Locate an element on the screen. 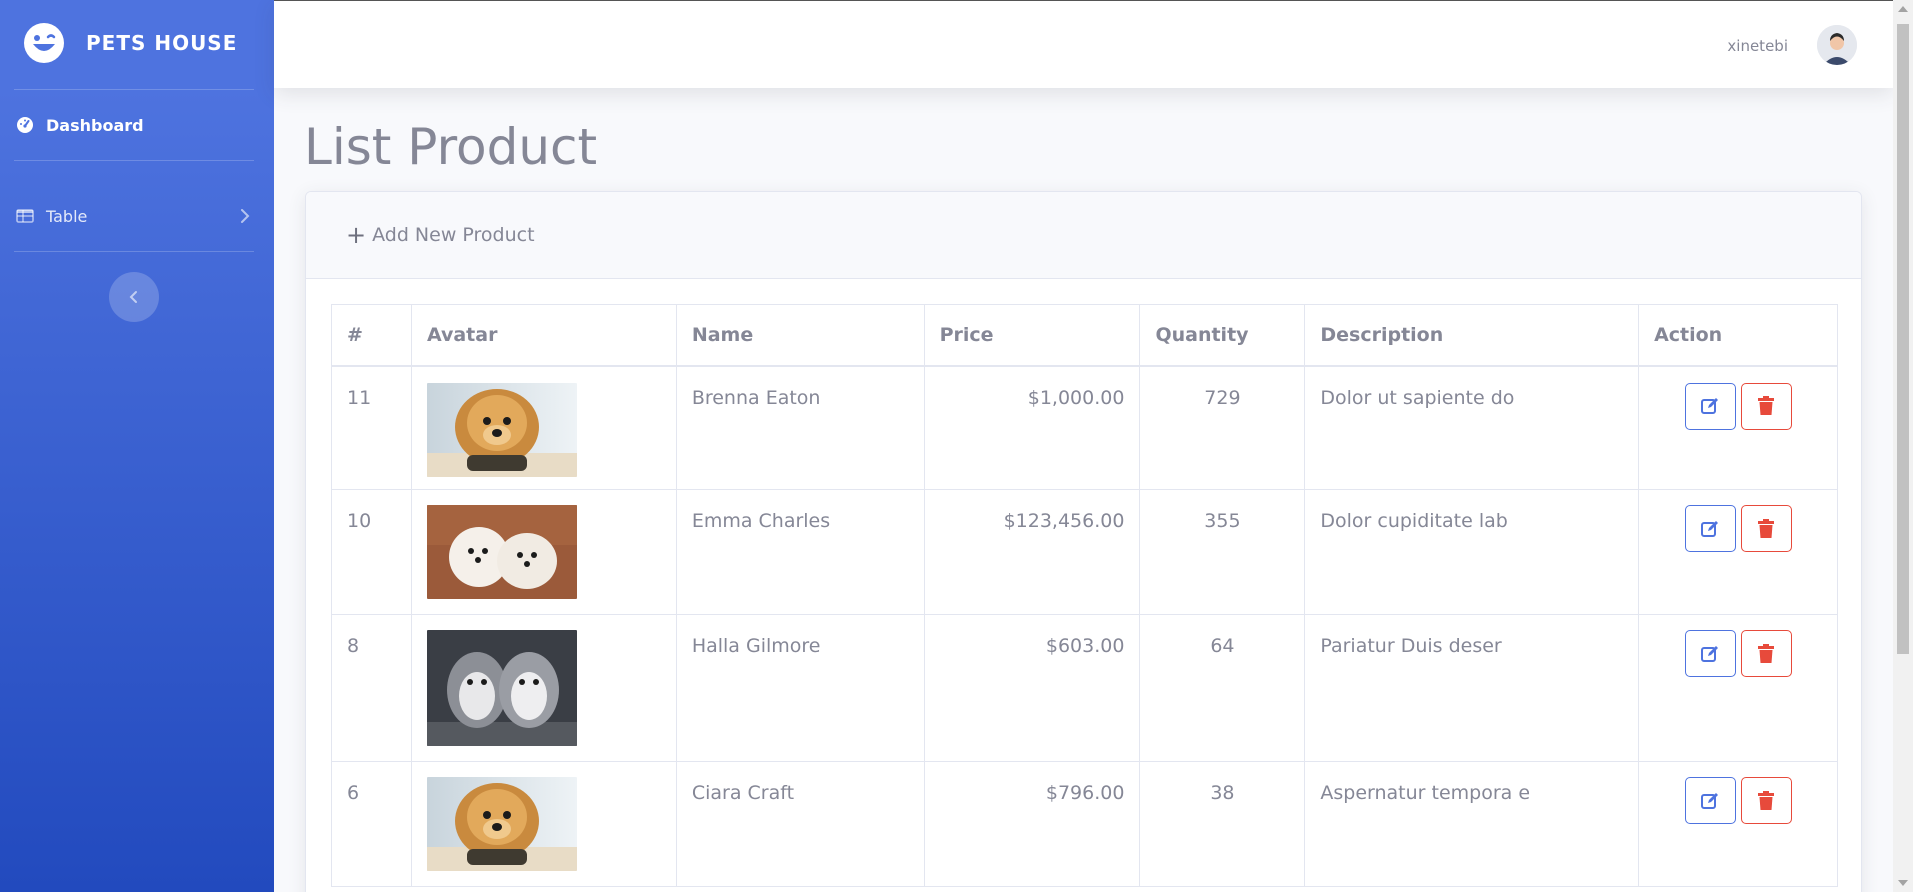 This screenshot has width=1913, height=892. tachometer-icon is located at coordinates (25, 125).